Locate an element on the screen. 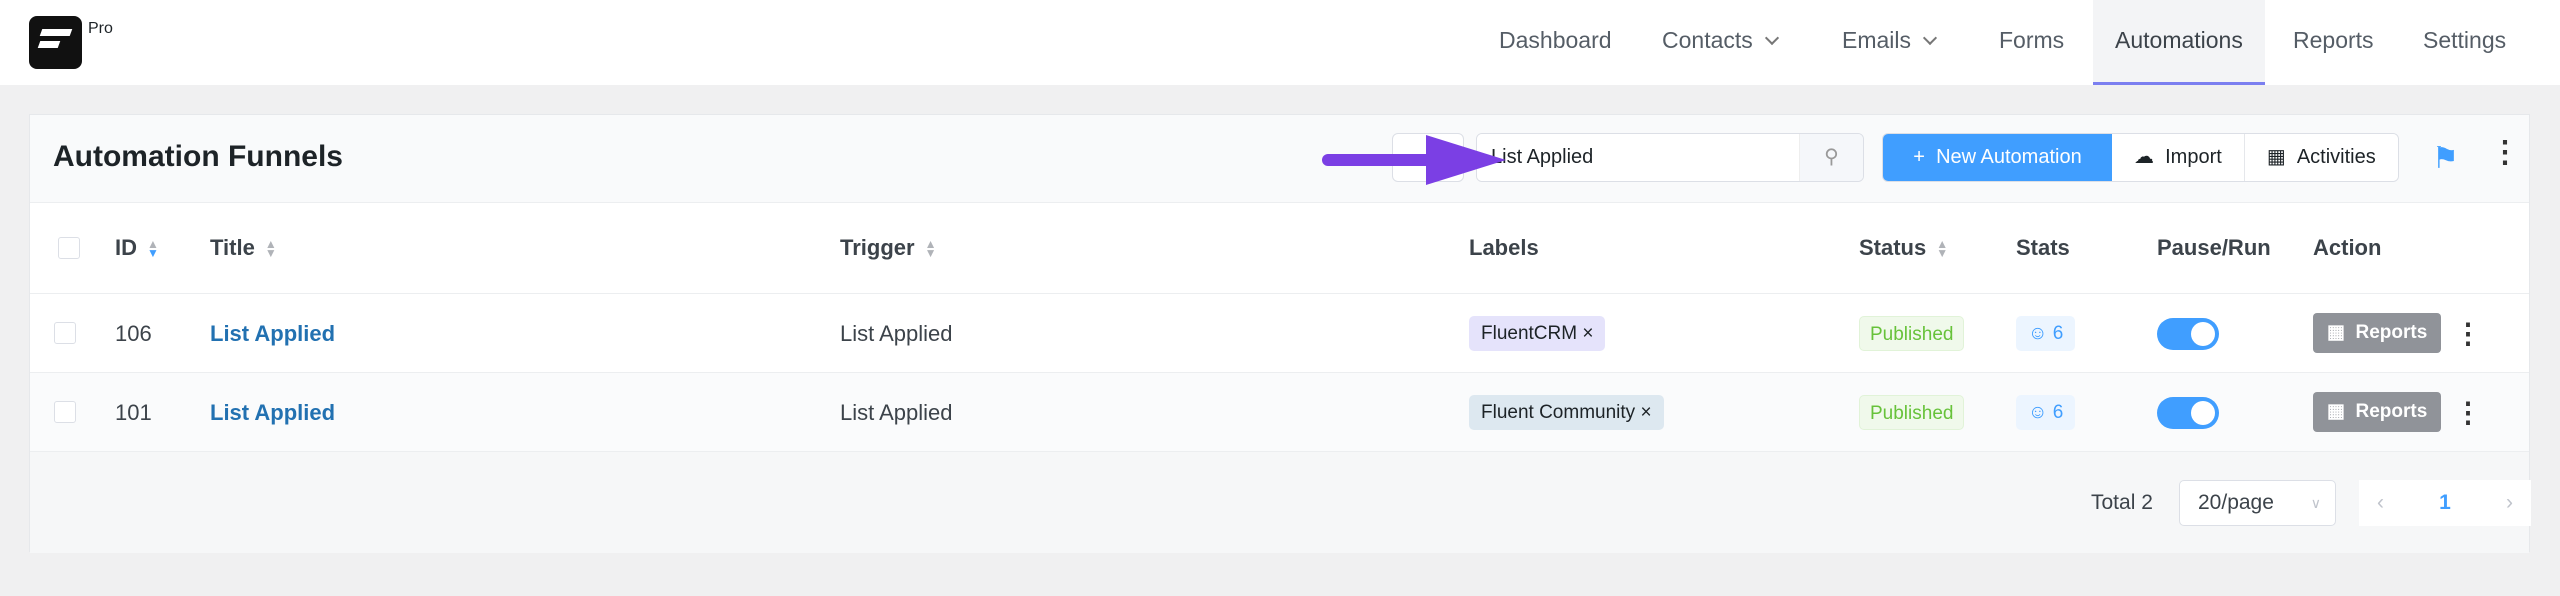 This screenshot has height=596, width=2560. column-id: ID ▲ ▼ is located at coordinates (137, 248).